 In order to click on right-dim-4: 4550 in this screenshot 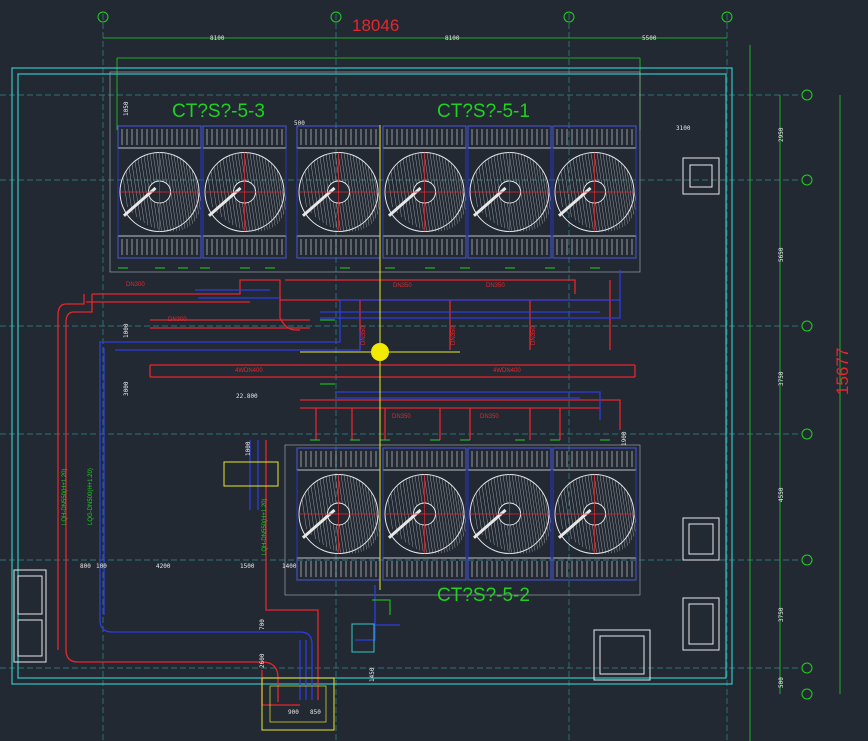, I will do `click(781, 494)`.